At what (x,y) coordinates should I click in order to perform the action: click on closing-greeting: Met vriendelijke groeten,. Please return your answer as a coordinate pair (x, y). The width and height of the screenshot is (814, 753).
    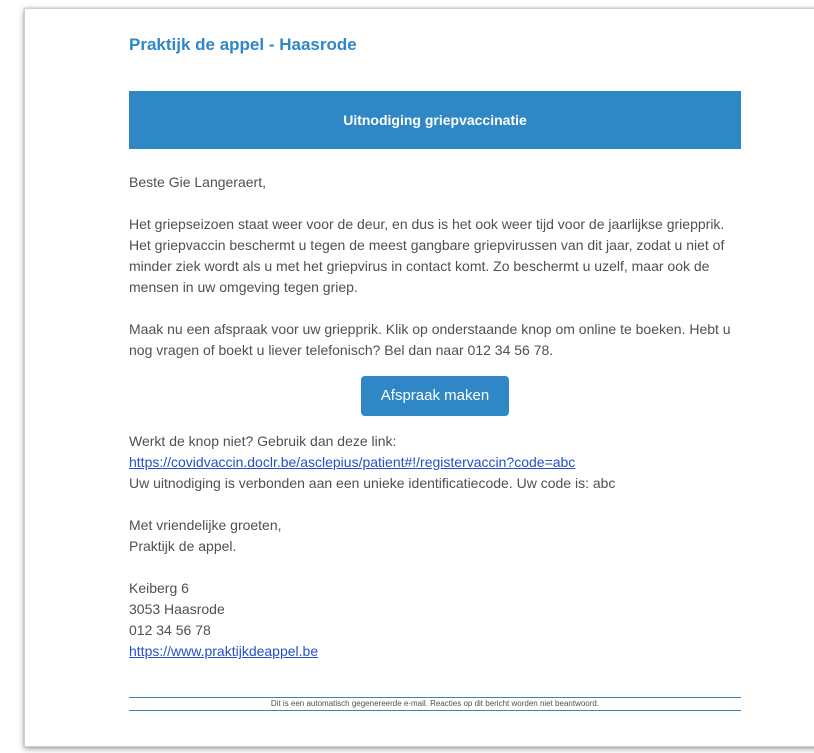
    Looking at the image, I should click on (205, 525).